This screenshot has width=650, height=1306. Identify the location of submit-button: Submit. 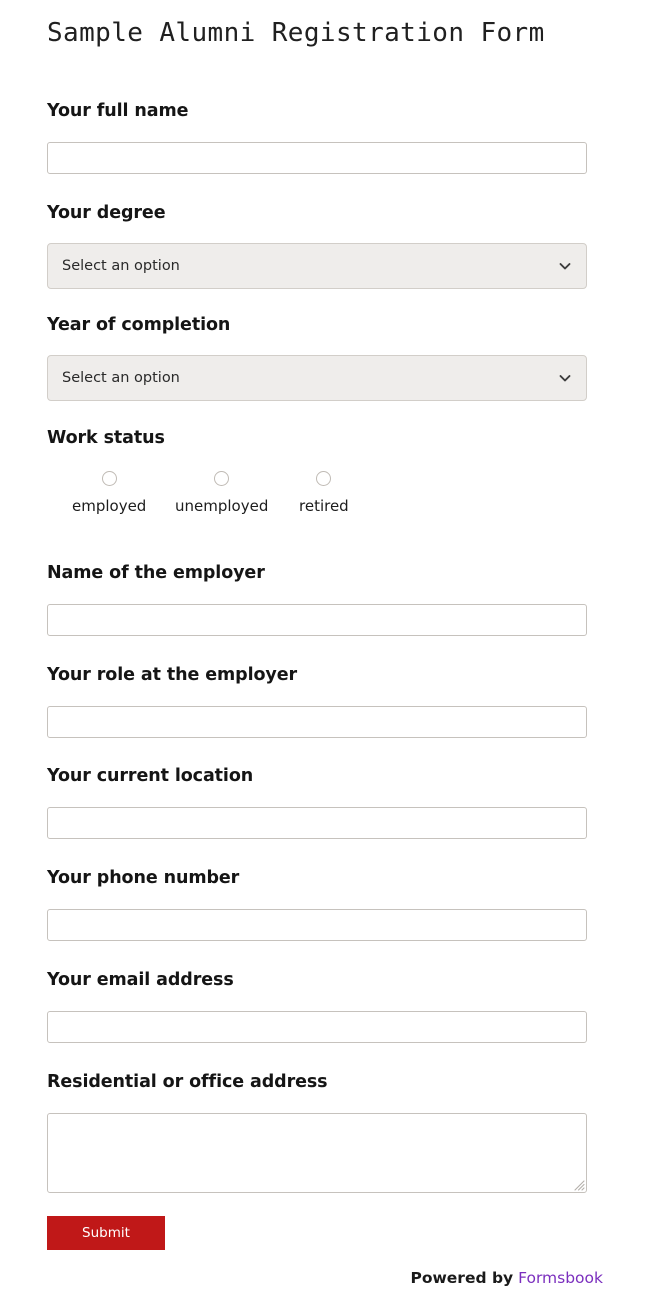
(106, 1233).